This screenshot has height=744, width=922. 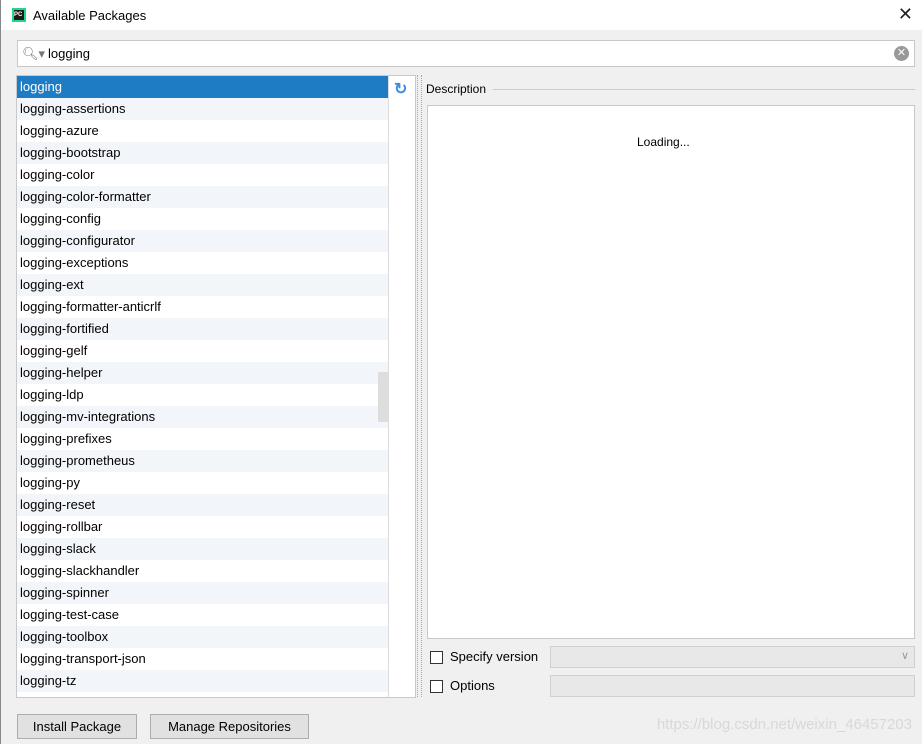 What do you see at coordinates (202, 571) in the screenshot?
I see `package-row: logging-slackhandler` at bounding box center [202, 571].